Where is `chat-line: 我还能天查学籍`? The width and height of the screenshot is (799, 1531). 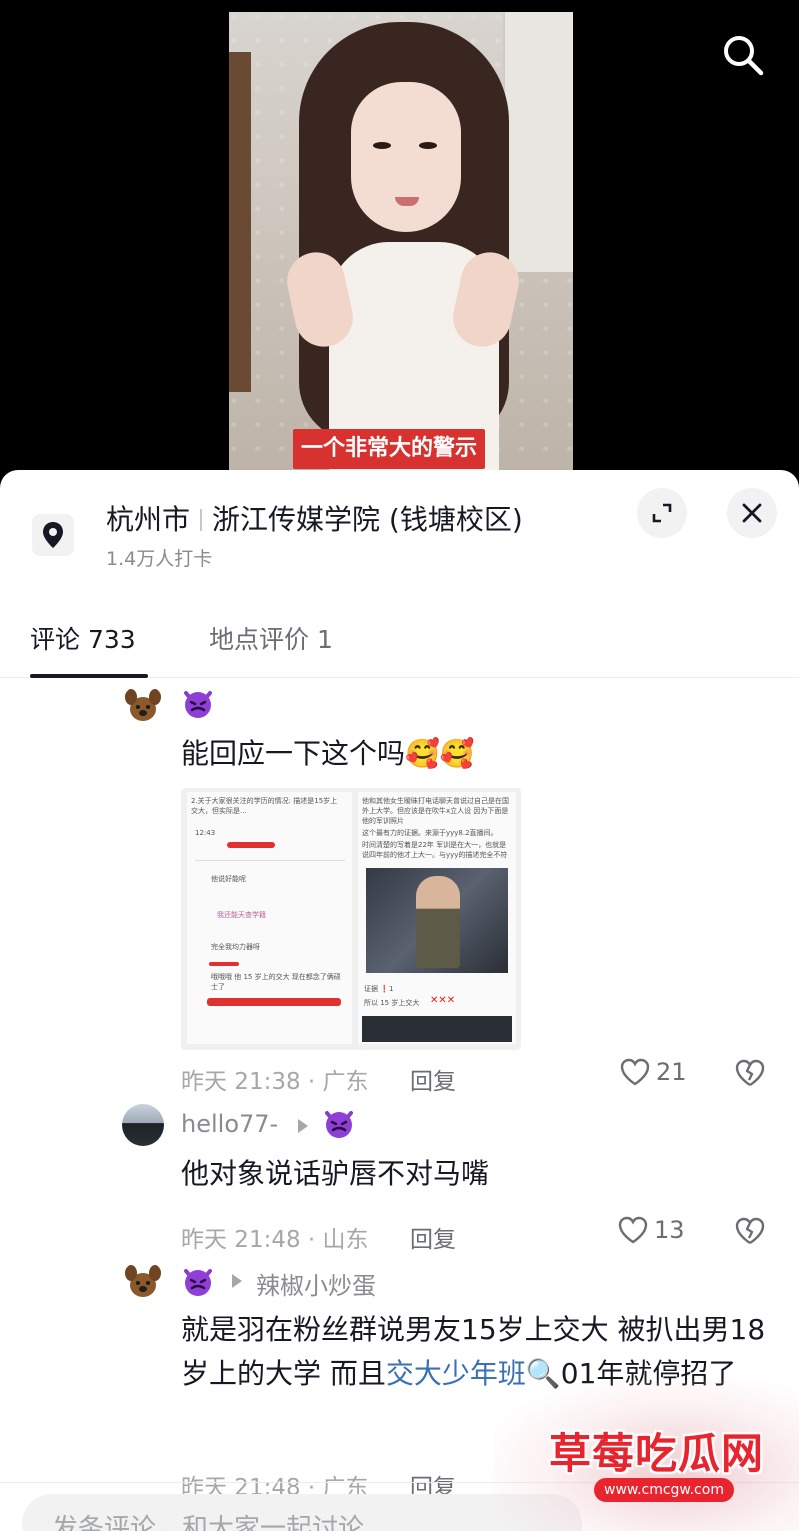 chat-line: 我还能天查学籍 is located at coordinates (241, 915).